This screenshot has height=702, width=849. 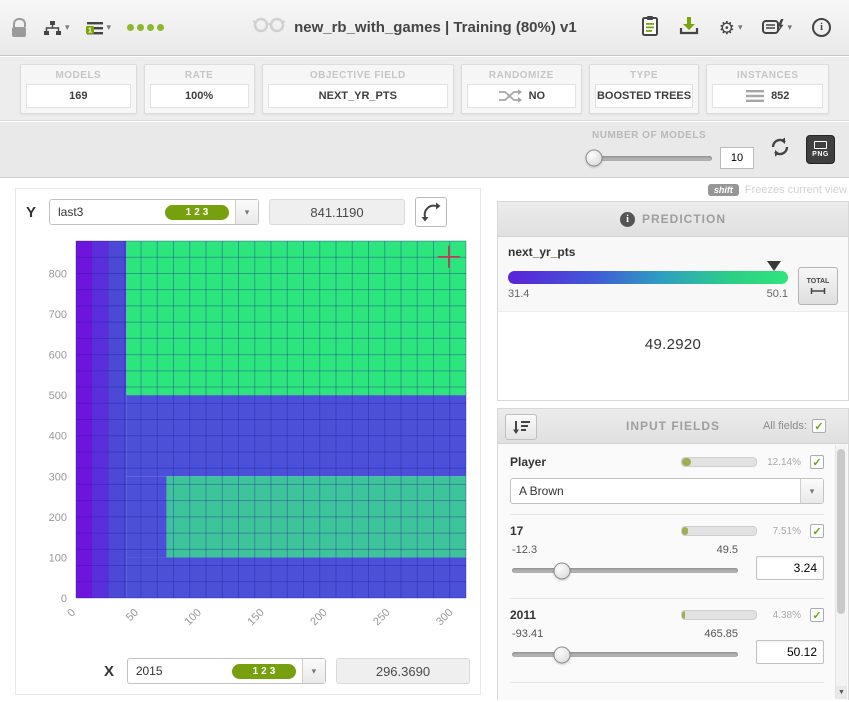 What do you see at coordinates (31, 212) in the screenshot?
I see `y-axis-letter: Y` at bounding box center [31, 212].